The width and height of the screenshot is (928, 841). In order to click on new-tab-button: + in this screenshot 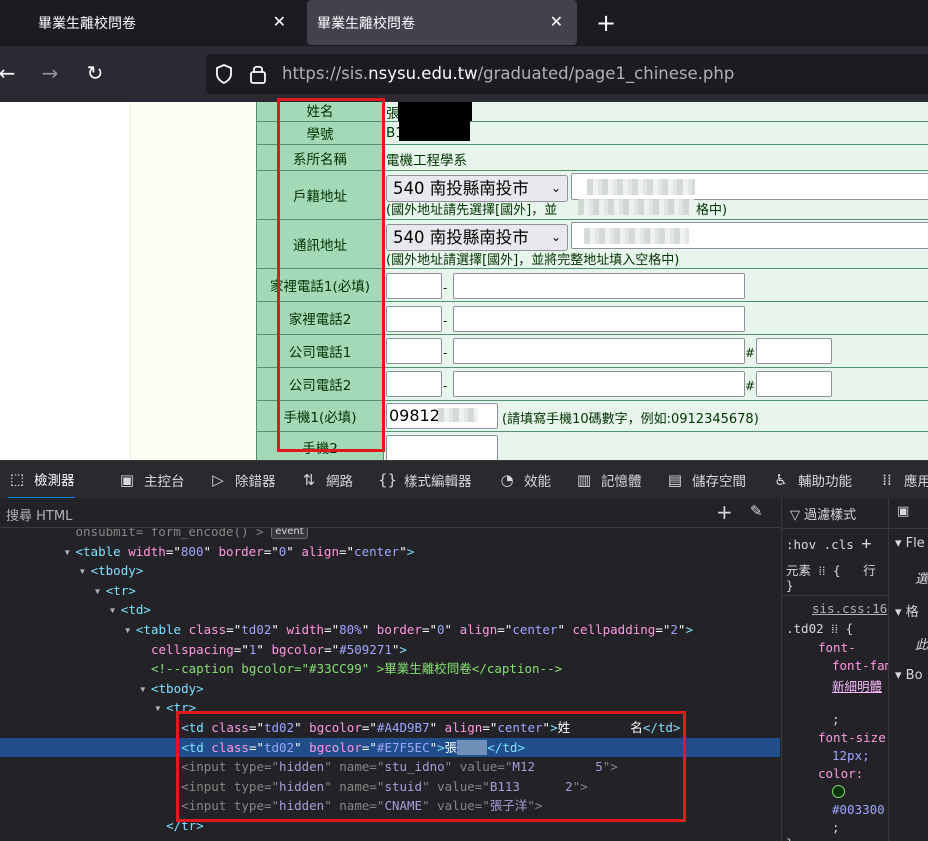, I will do `click(606, 23)`.